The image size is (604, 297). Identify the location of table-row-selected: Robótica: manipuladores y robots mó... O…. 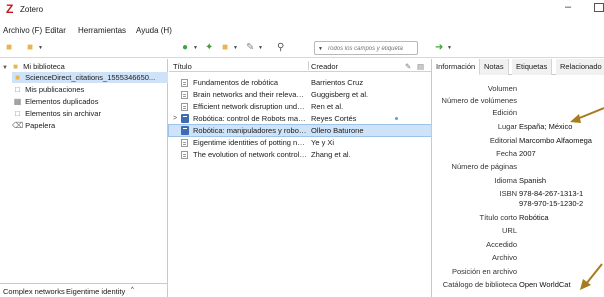
(300, 130).